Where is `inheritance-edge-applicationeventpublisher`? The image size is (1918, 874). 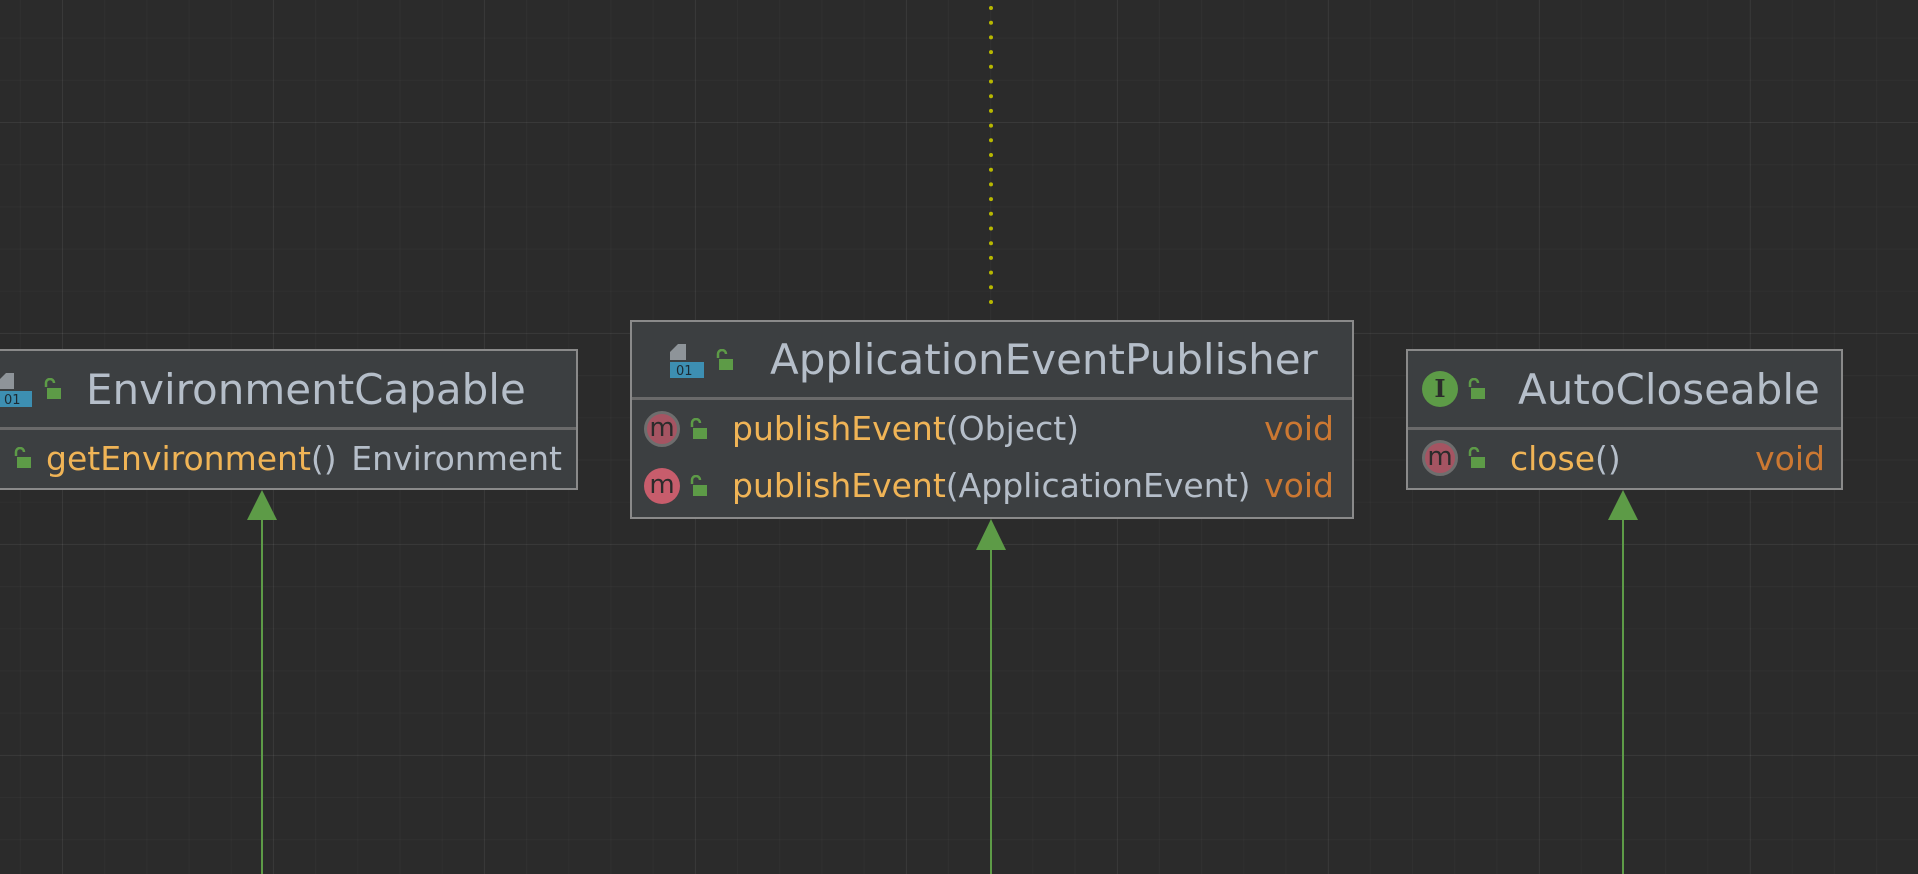
inheritance-edge-applicationeventpublisher is located at coordinates (991, 696).